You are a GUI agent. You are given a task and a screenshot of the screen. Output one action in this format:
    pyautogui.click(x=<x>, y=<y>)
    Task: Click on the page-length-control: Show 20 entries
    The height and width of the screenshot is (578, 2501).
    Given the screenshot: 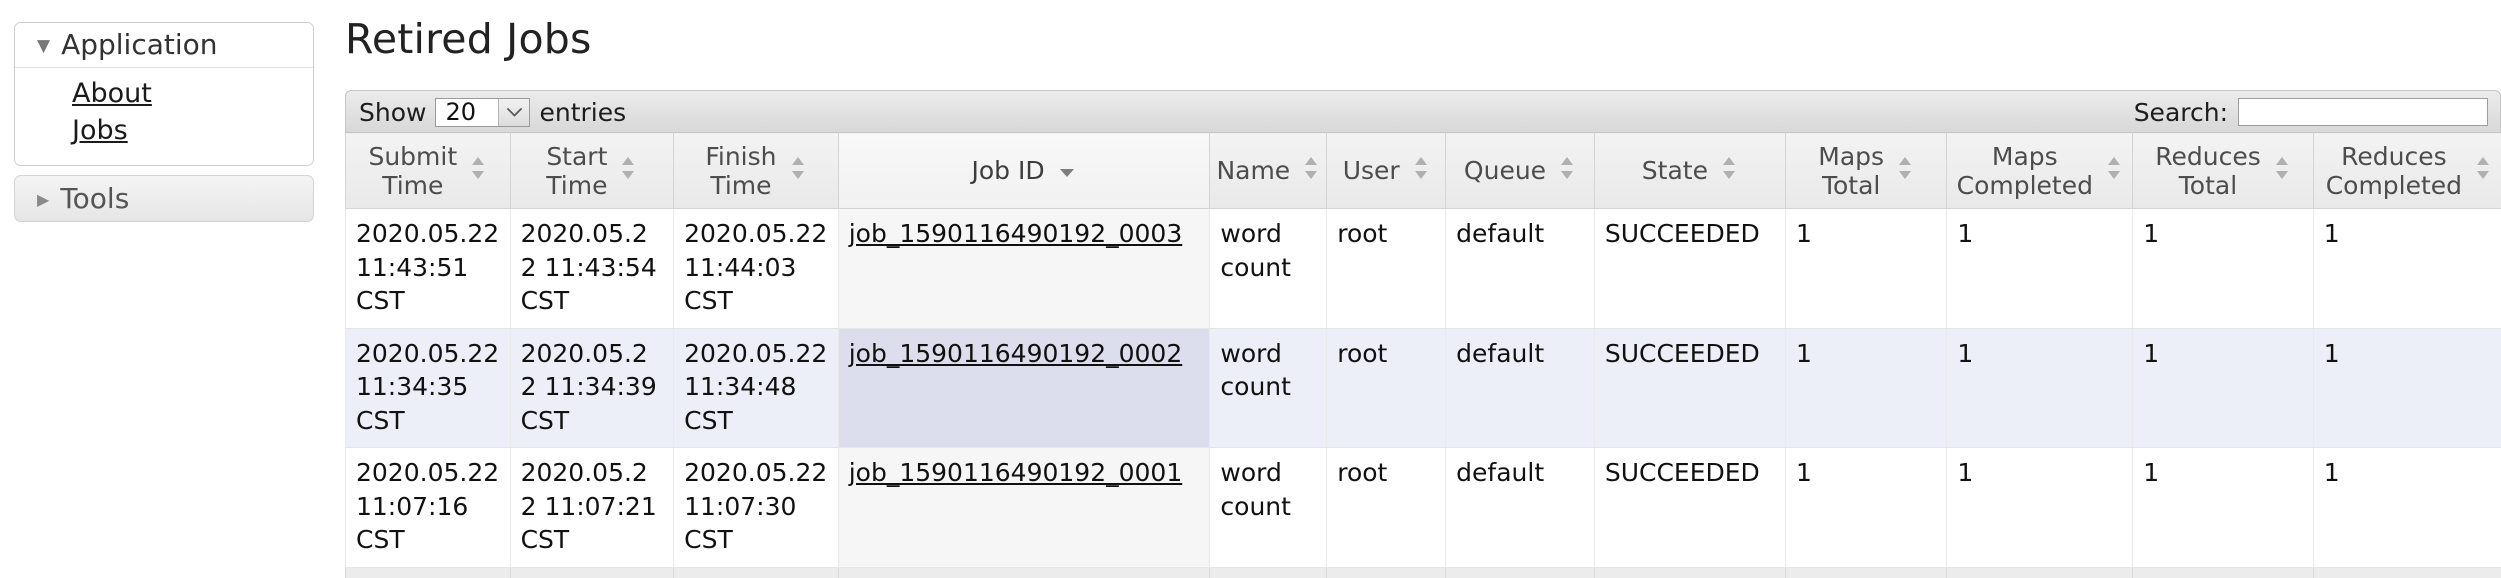 What is the action you would take?
    pyautogui.click(x=492, y=112)
    